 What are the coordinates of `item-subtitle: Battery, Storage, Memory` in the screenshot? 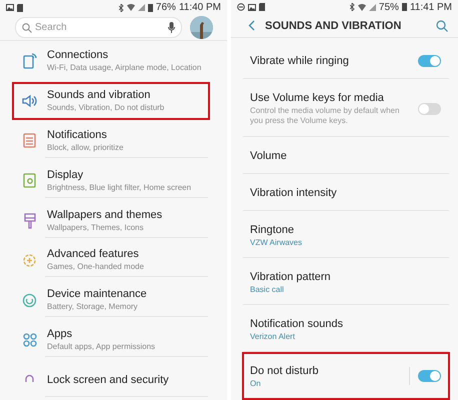 It's located at (93, 307).